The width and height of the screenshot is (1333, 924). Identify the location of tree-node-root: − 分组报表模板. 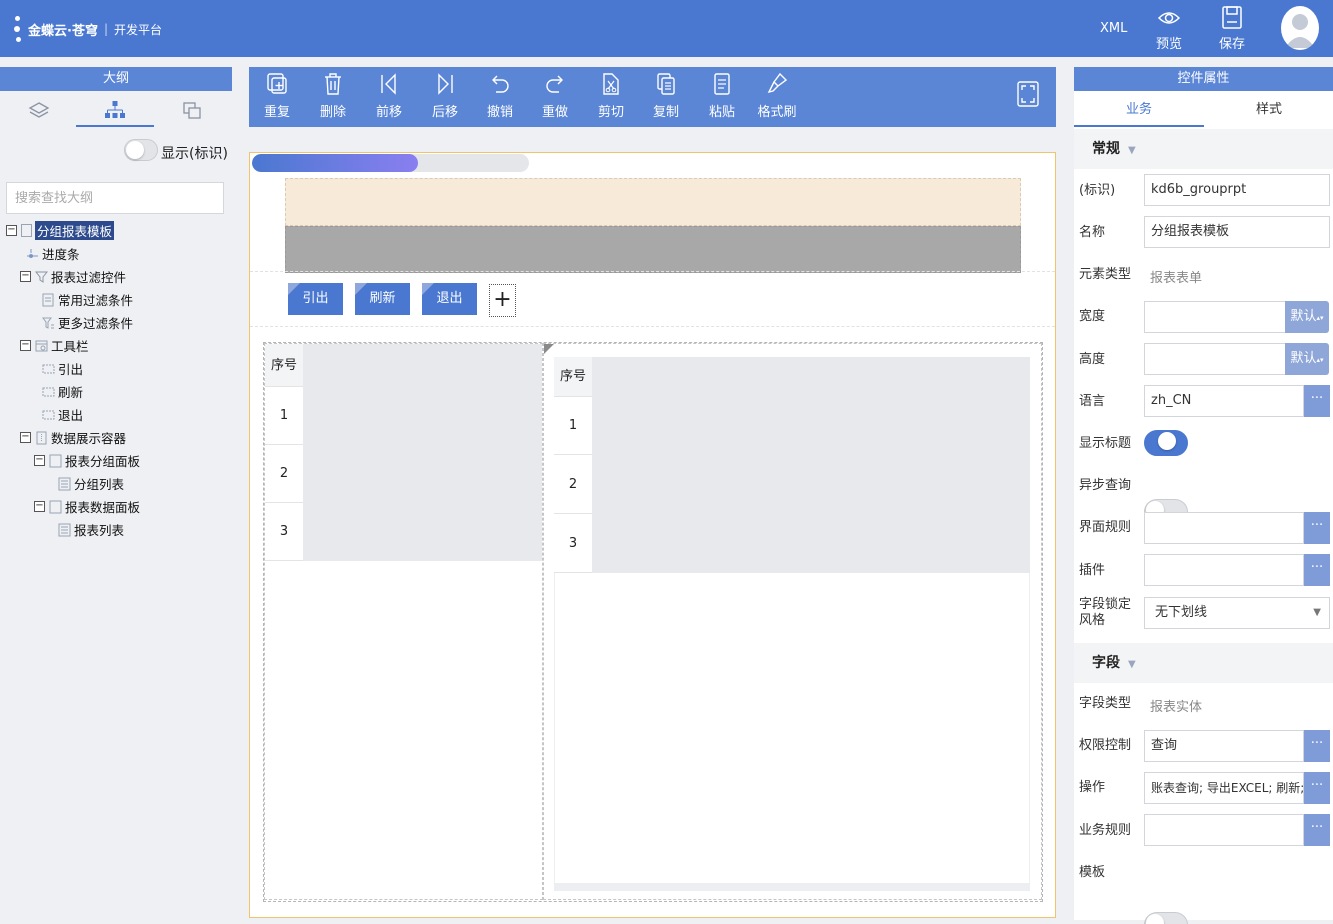
(119, 230).